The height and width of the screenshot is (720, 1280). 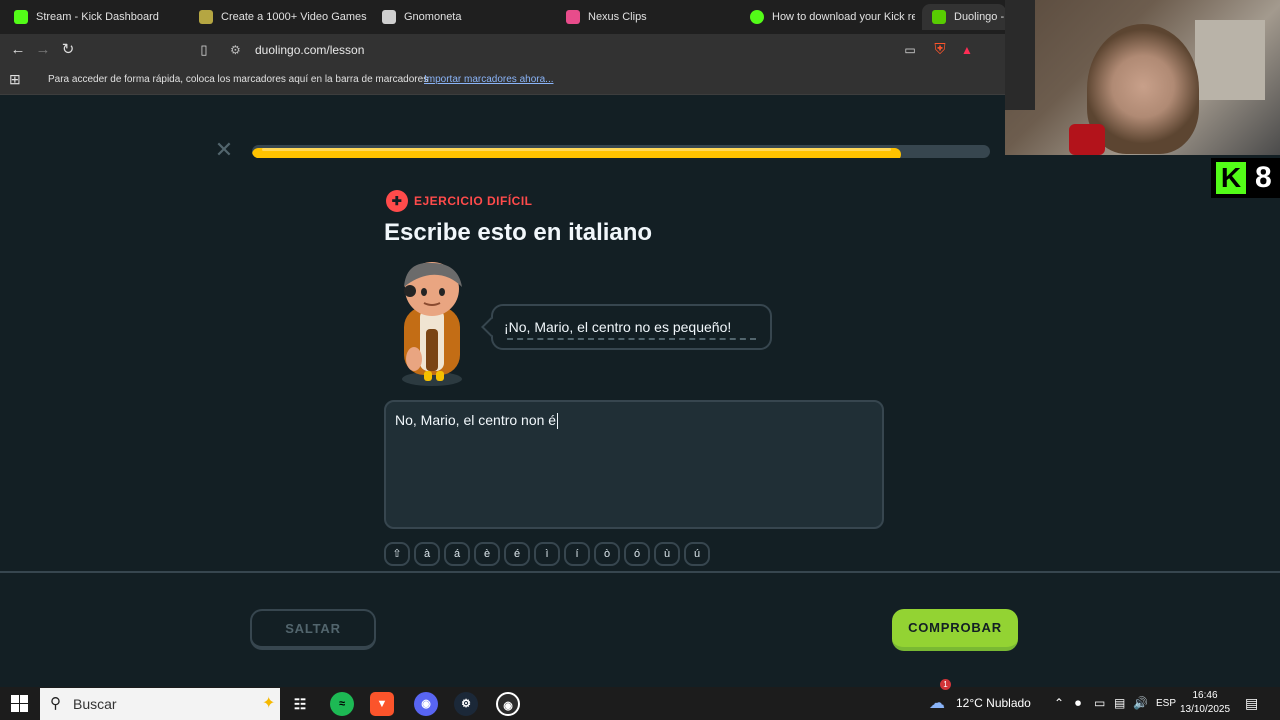 What do you see at coordinates (577, 554) in the screenshot?
I see `accent-key: í` at bounding box center [577, 554].